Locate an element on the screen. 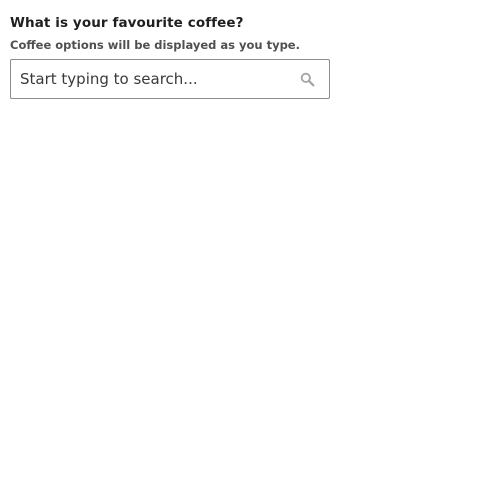  search-icon is located at coordinates (307, 79).